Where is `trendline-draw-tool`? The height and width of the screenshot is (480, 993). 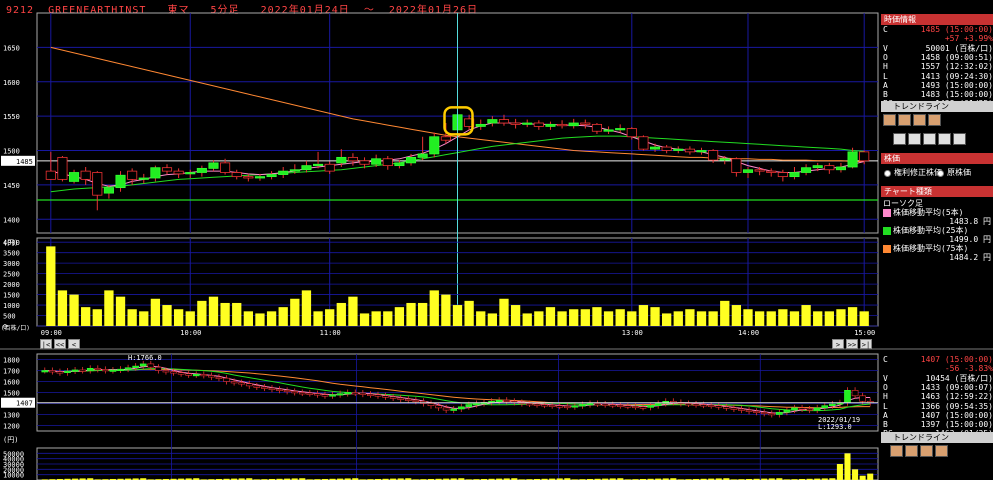
trendline-draw-tool is located at coordinates (889, 120).